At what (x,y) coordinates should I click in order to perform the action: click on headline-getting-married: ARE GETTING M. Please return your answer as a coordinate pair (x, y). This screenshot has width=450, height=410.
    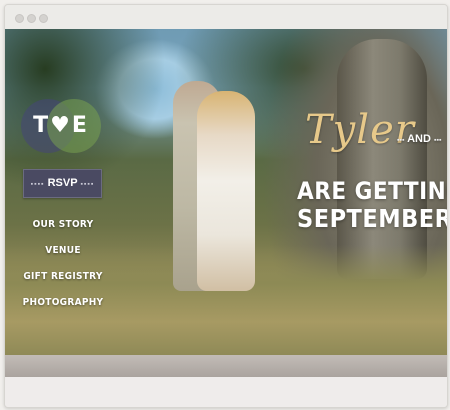
    Looking at the image, I should click on (372, 191).